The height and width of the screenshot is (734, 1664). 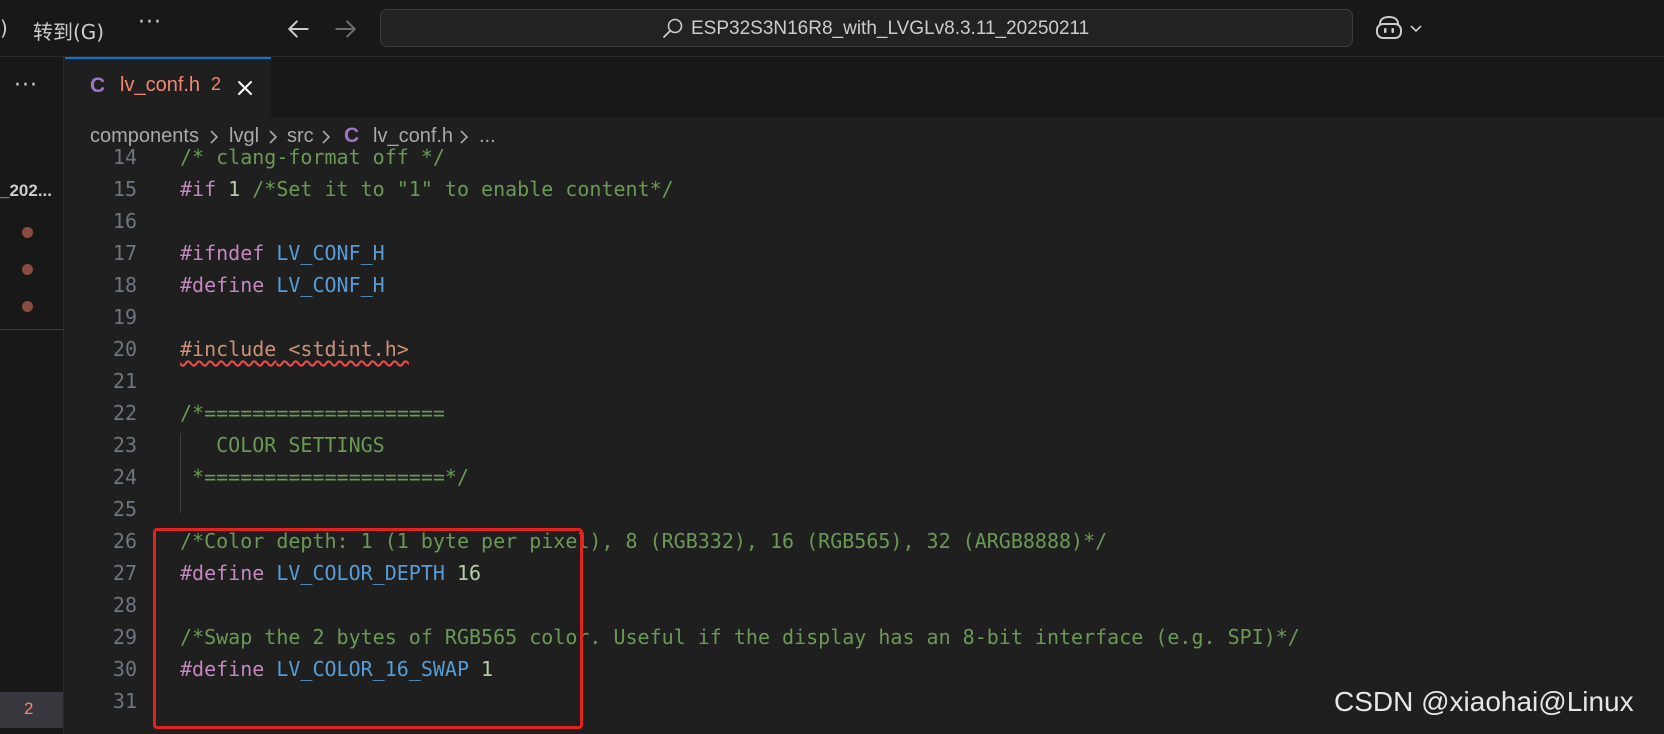 I want to click on line-number: 30, so click(x=124, y=669).